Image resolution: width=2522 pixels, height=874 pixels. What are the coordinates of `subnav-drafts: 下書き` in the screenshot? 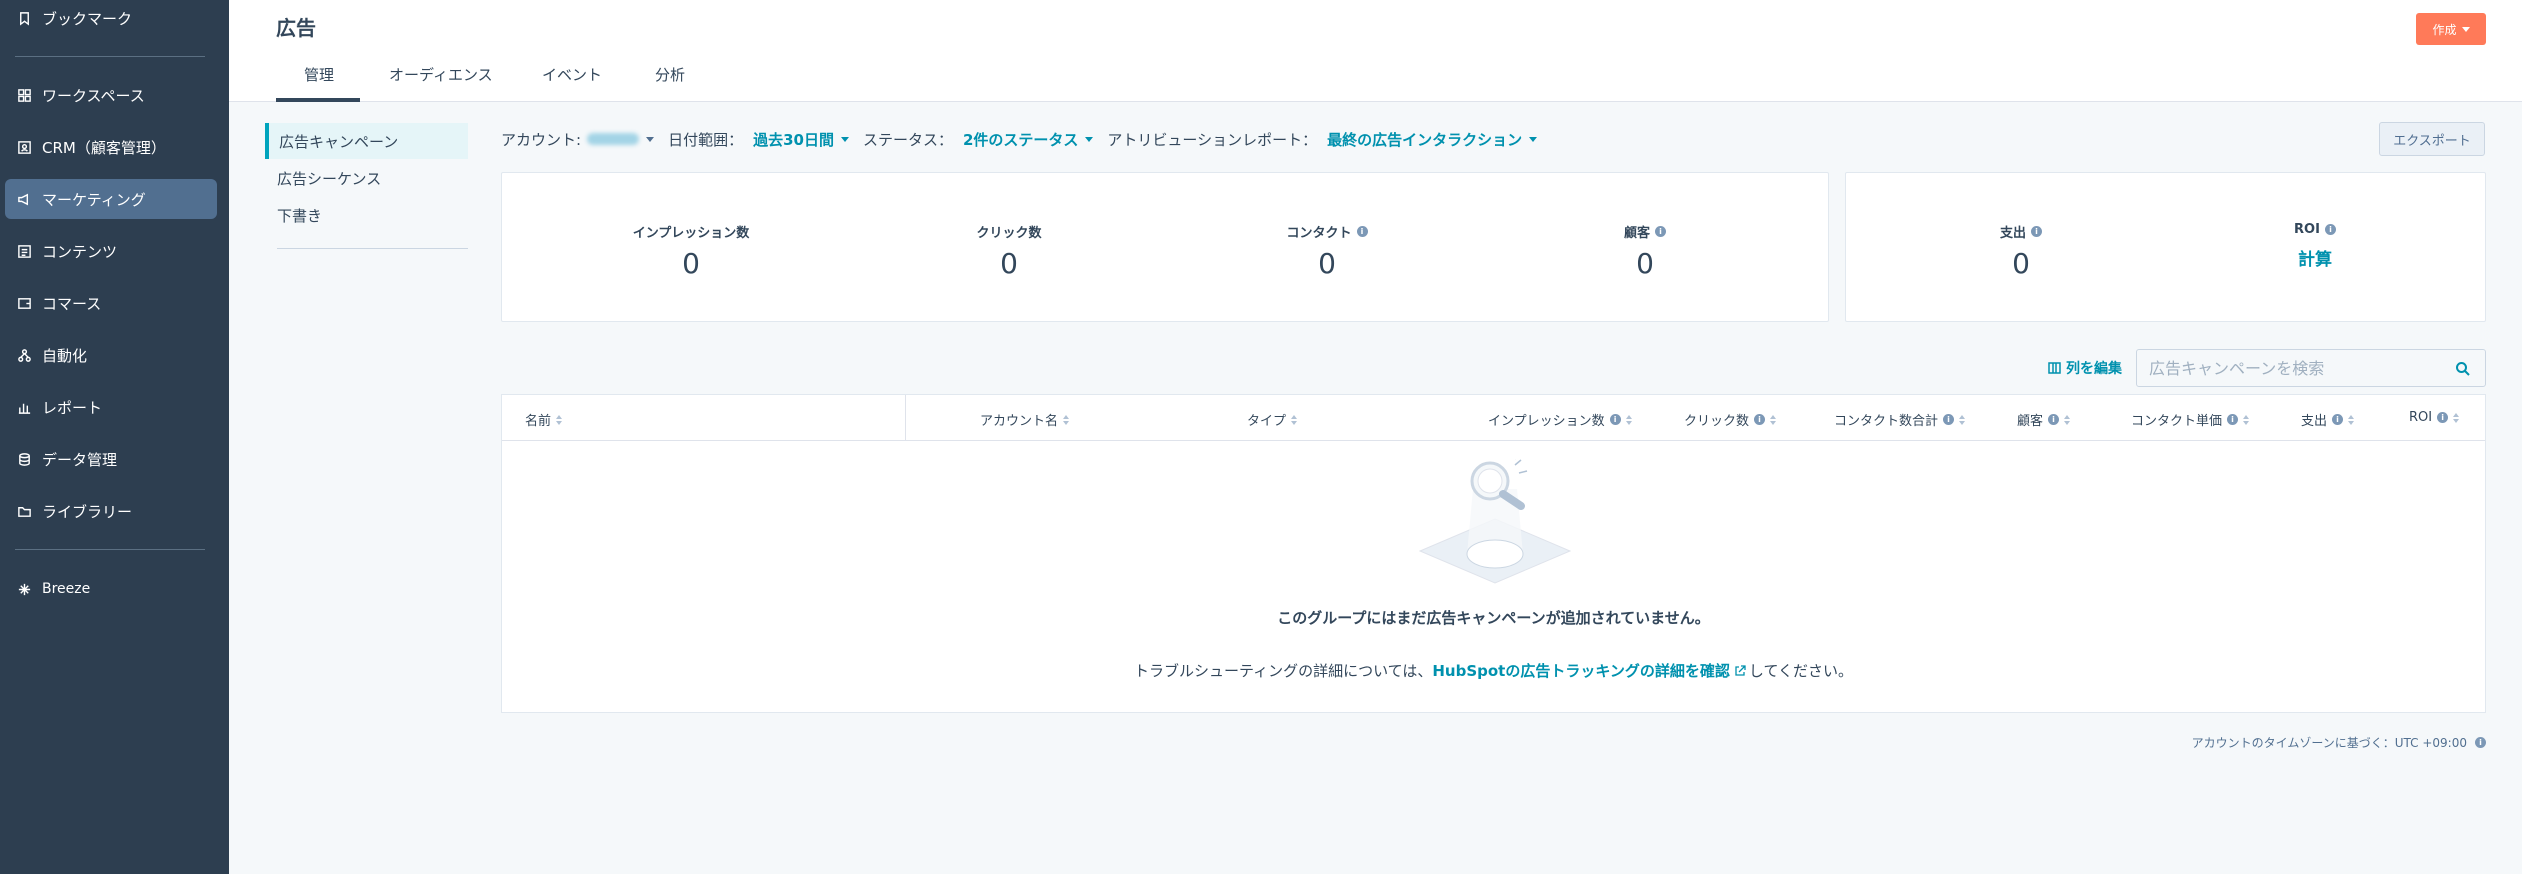 It's located at (366, 215).